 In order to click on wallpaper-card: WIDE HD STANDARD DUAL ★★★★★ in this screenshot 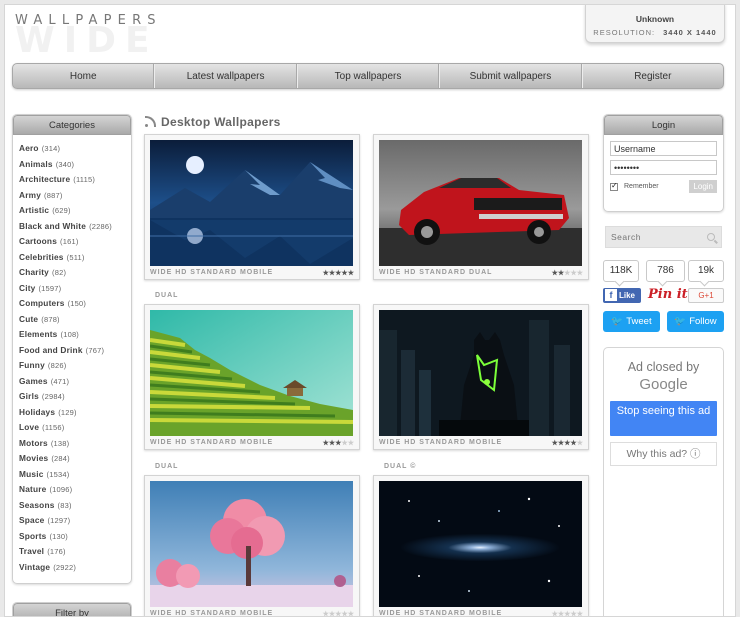, I will do `click(481, 207)`.